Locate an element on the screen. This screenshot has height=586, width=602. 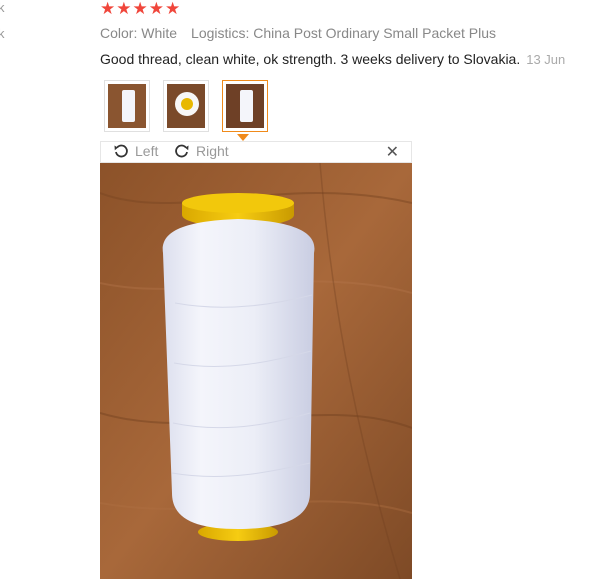
thread-spool-tall-thumbnail is located at coordinates (245, 106).